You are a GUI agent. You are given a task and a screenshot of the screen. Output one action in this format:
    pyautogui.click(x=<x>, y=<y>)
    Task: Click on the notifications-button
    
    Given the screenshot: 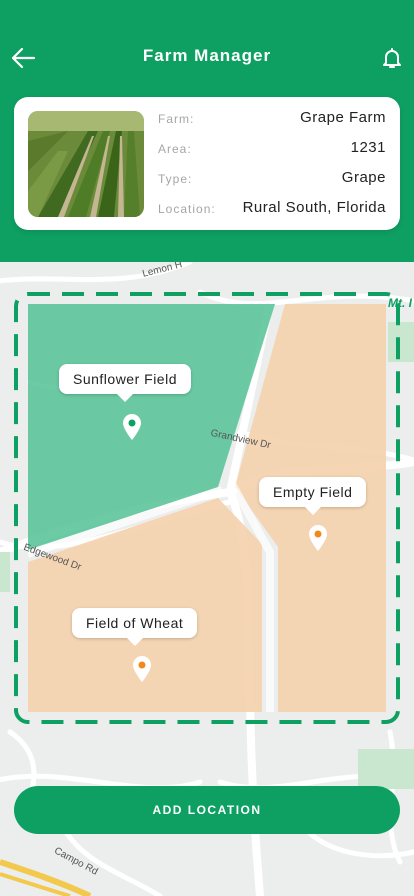 What is the action you would take?
    pyautogui.click(x=392, y=58)
    